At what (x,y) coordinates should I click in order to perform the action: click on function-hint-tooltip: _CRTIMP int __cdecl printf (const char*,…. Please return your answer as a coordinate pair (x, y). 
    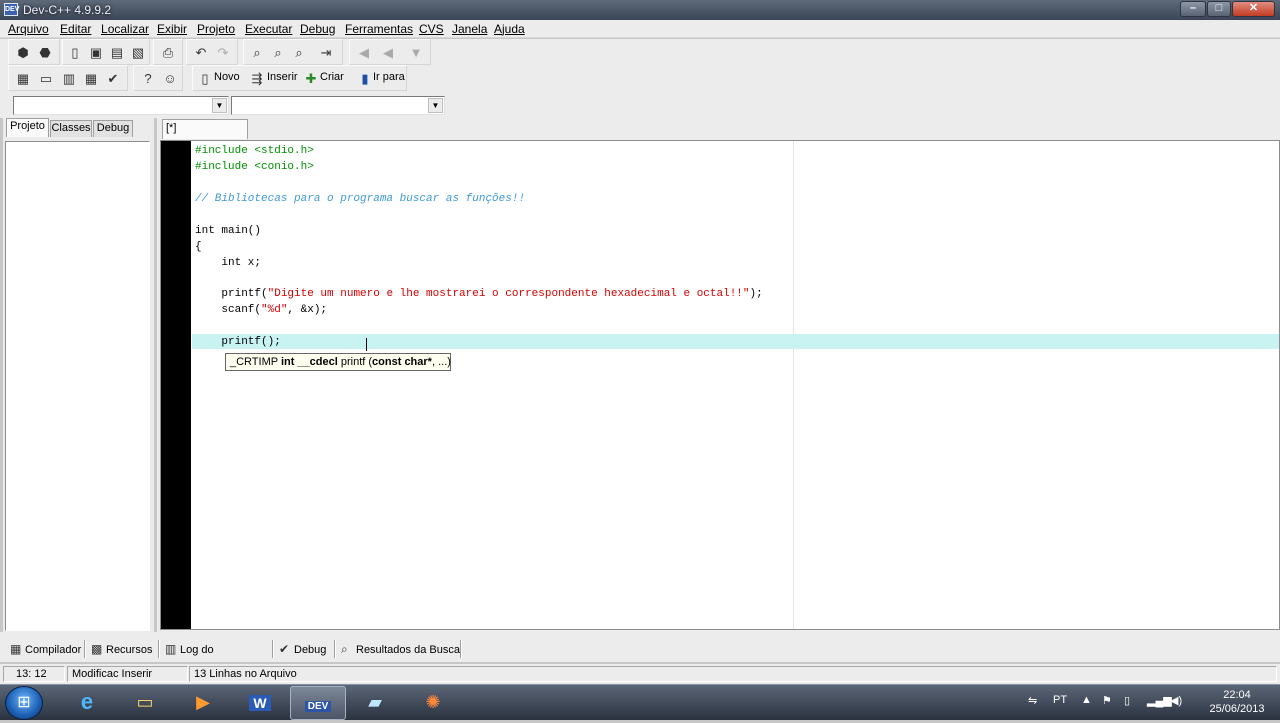
    Looking at the image, I should click on (338, 362).